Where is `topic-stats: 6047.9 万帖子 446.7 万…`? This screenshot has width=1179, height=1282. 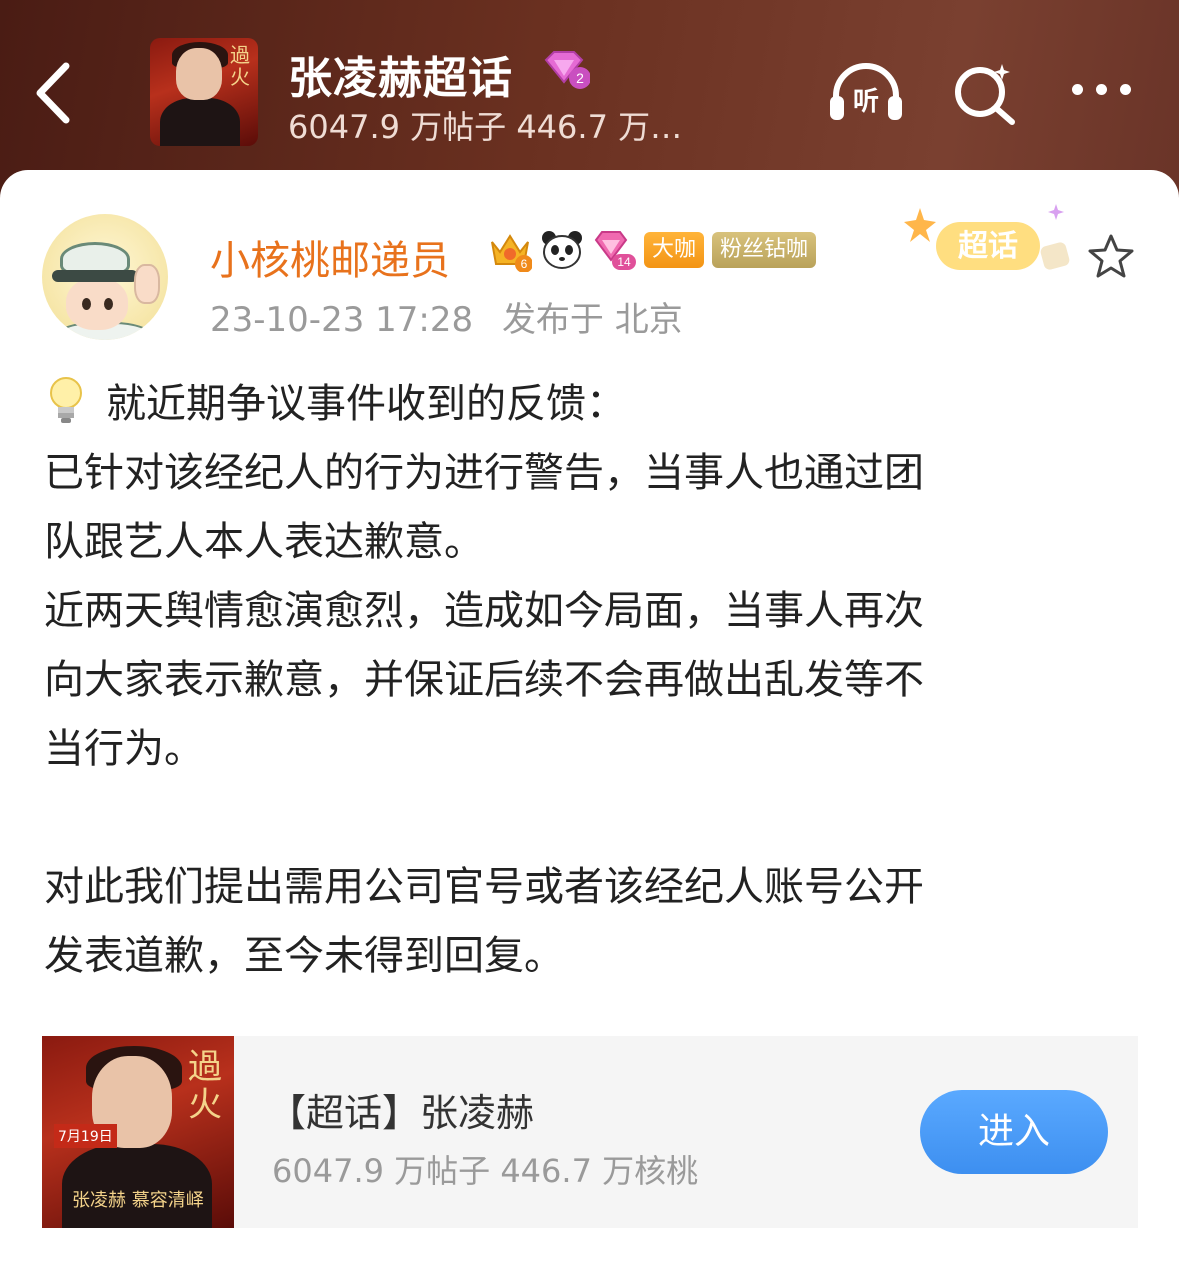
topic-stats: 6047.9 万帖子 446.7 万… is located at coordinates (485, 127).